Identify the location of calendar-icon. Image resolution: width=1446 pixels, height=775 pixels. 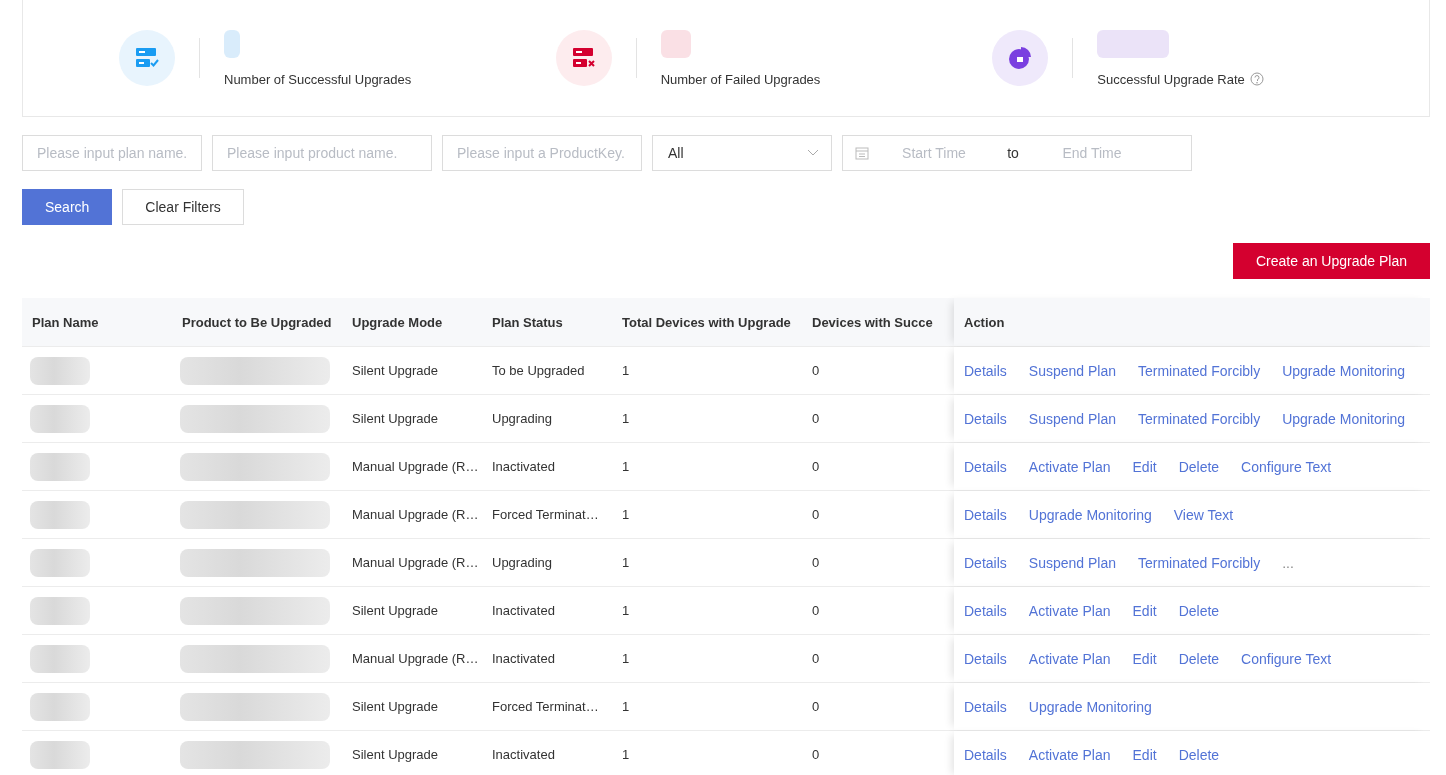
(862, 153).